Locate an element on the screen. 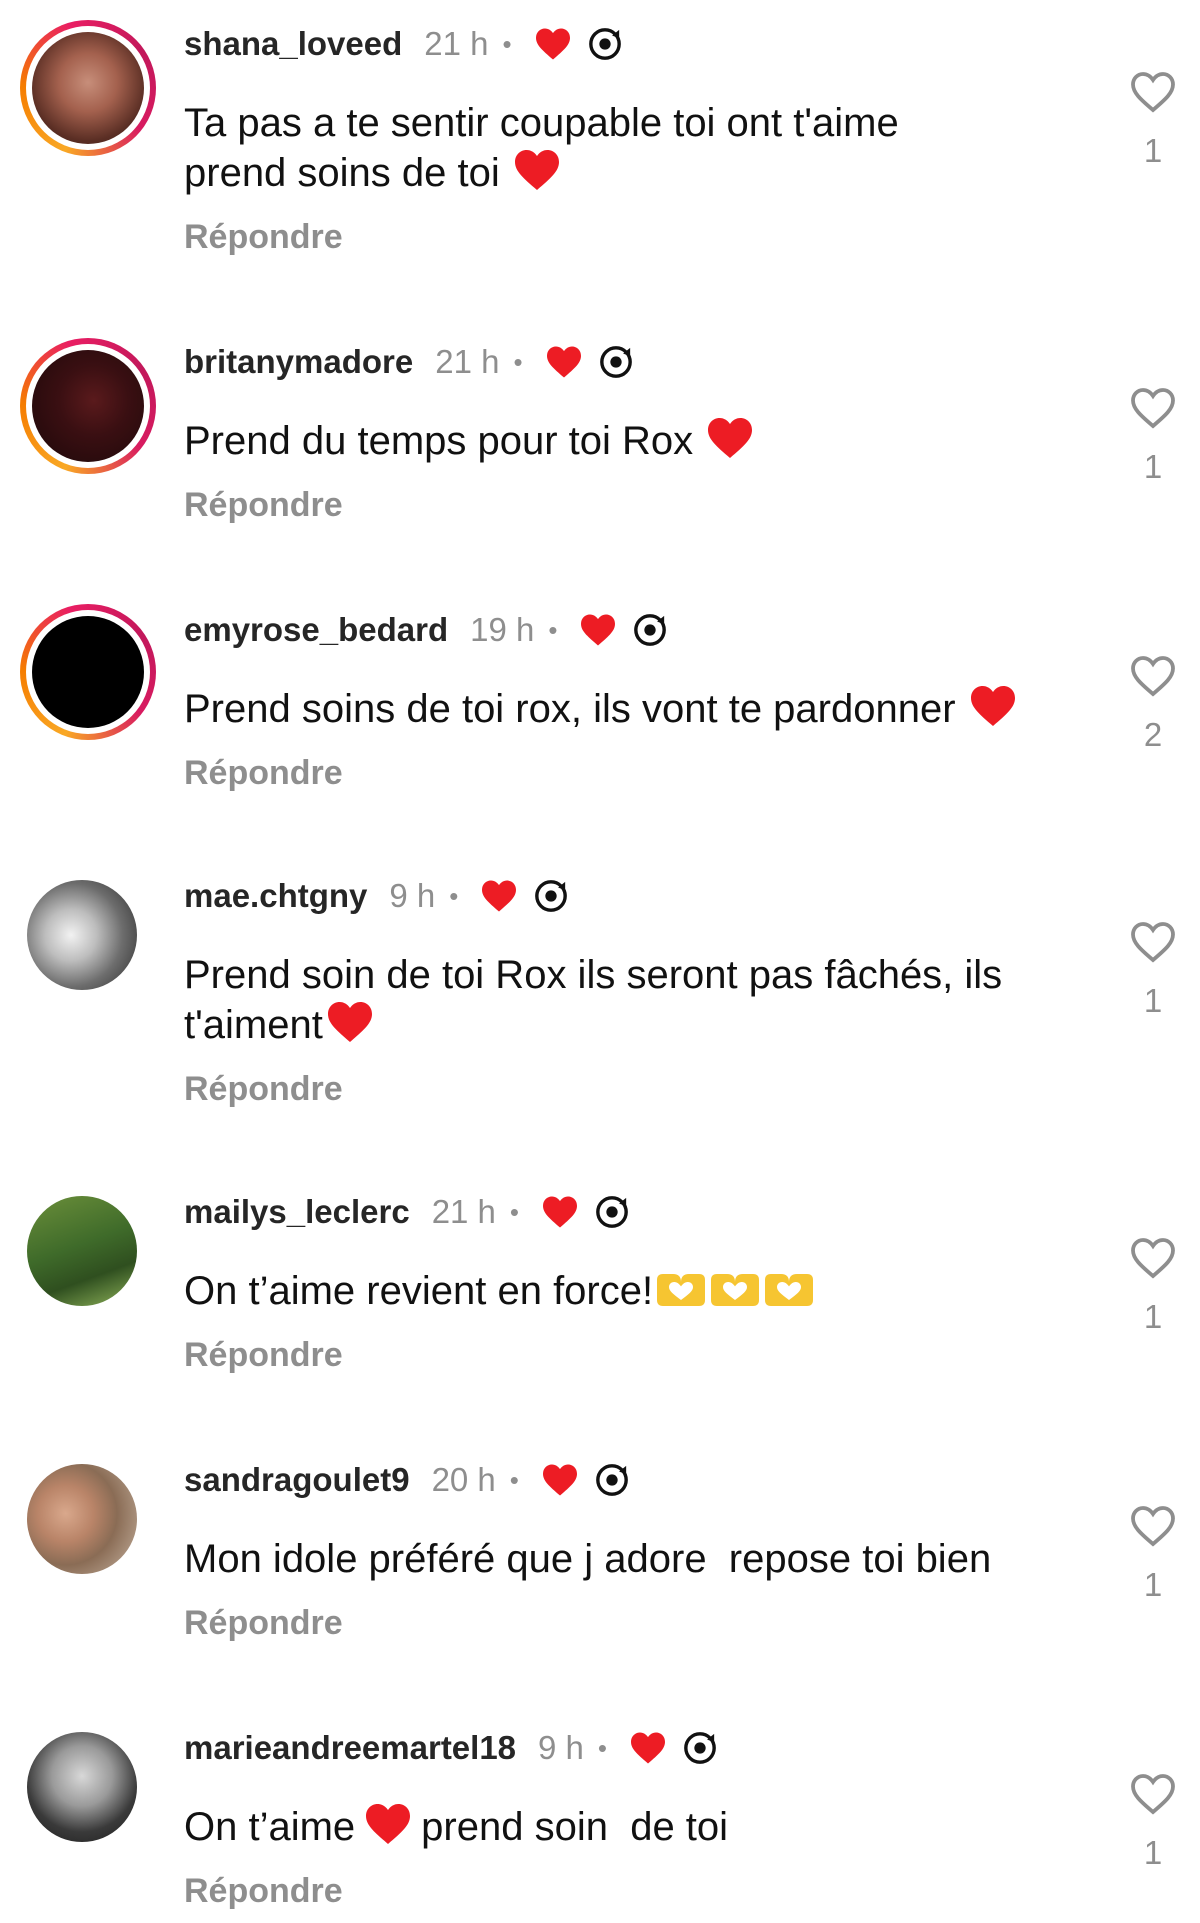  comment-meta: emyrose_bedard 19 h • is located at coordinates (425, 630).